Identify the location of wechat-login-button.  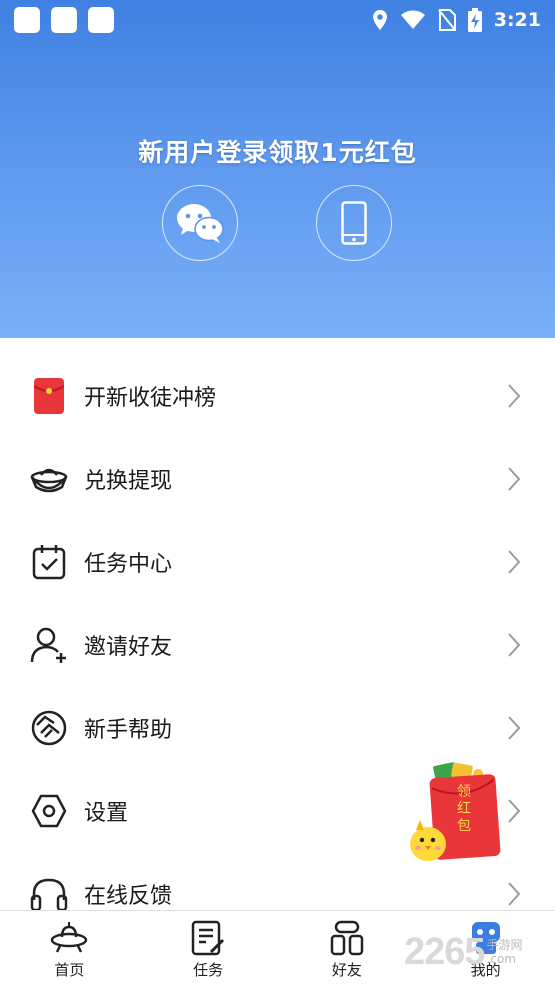
(200, 223).